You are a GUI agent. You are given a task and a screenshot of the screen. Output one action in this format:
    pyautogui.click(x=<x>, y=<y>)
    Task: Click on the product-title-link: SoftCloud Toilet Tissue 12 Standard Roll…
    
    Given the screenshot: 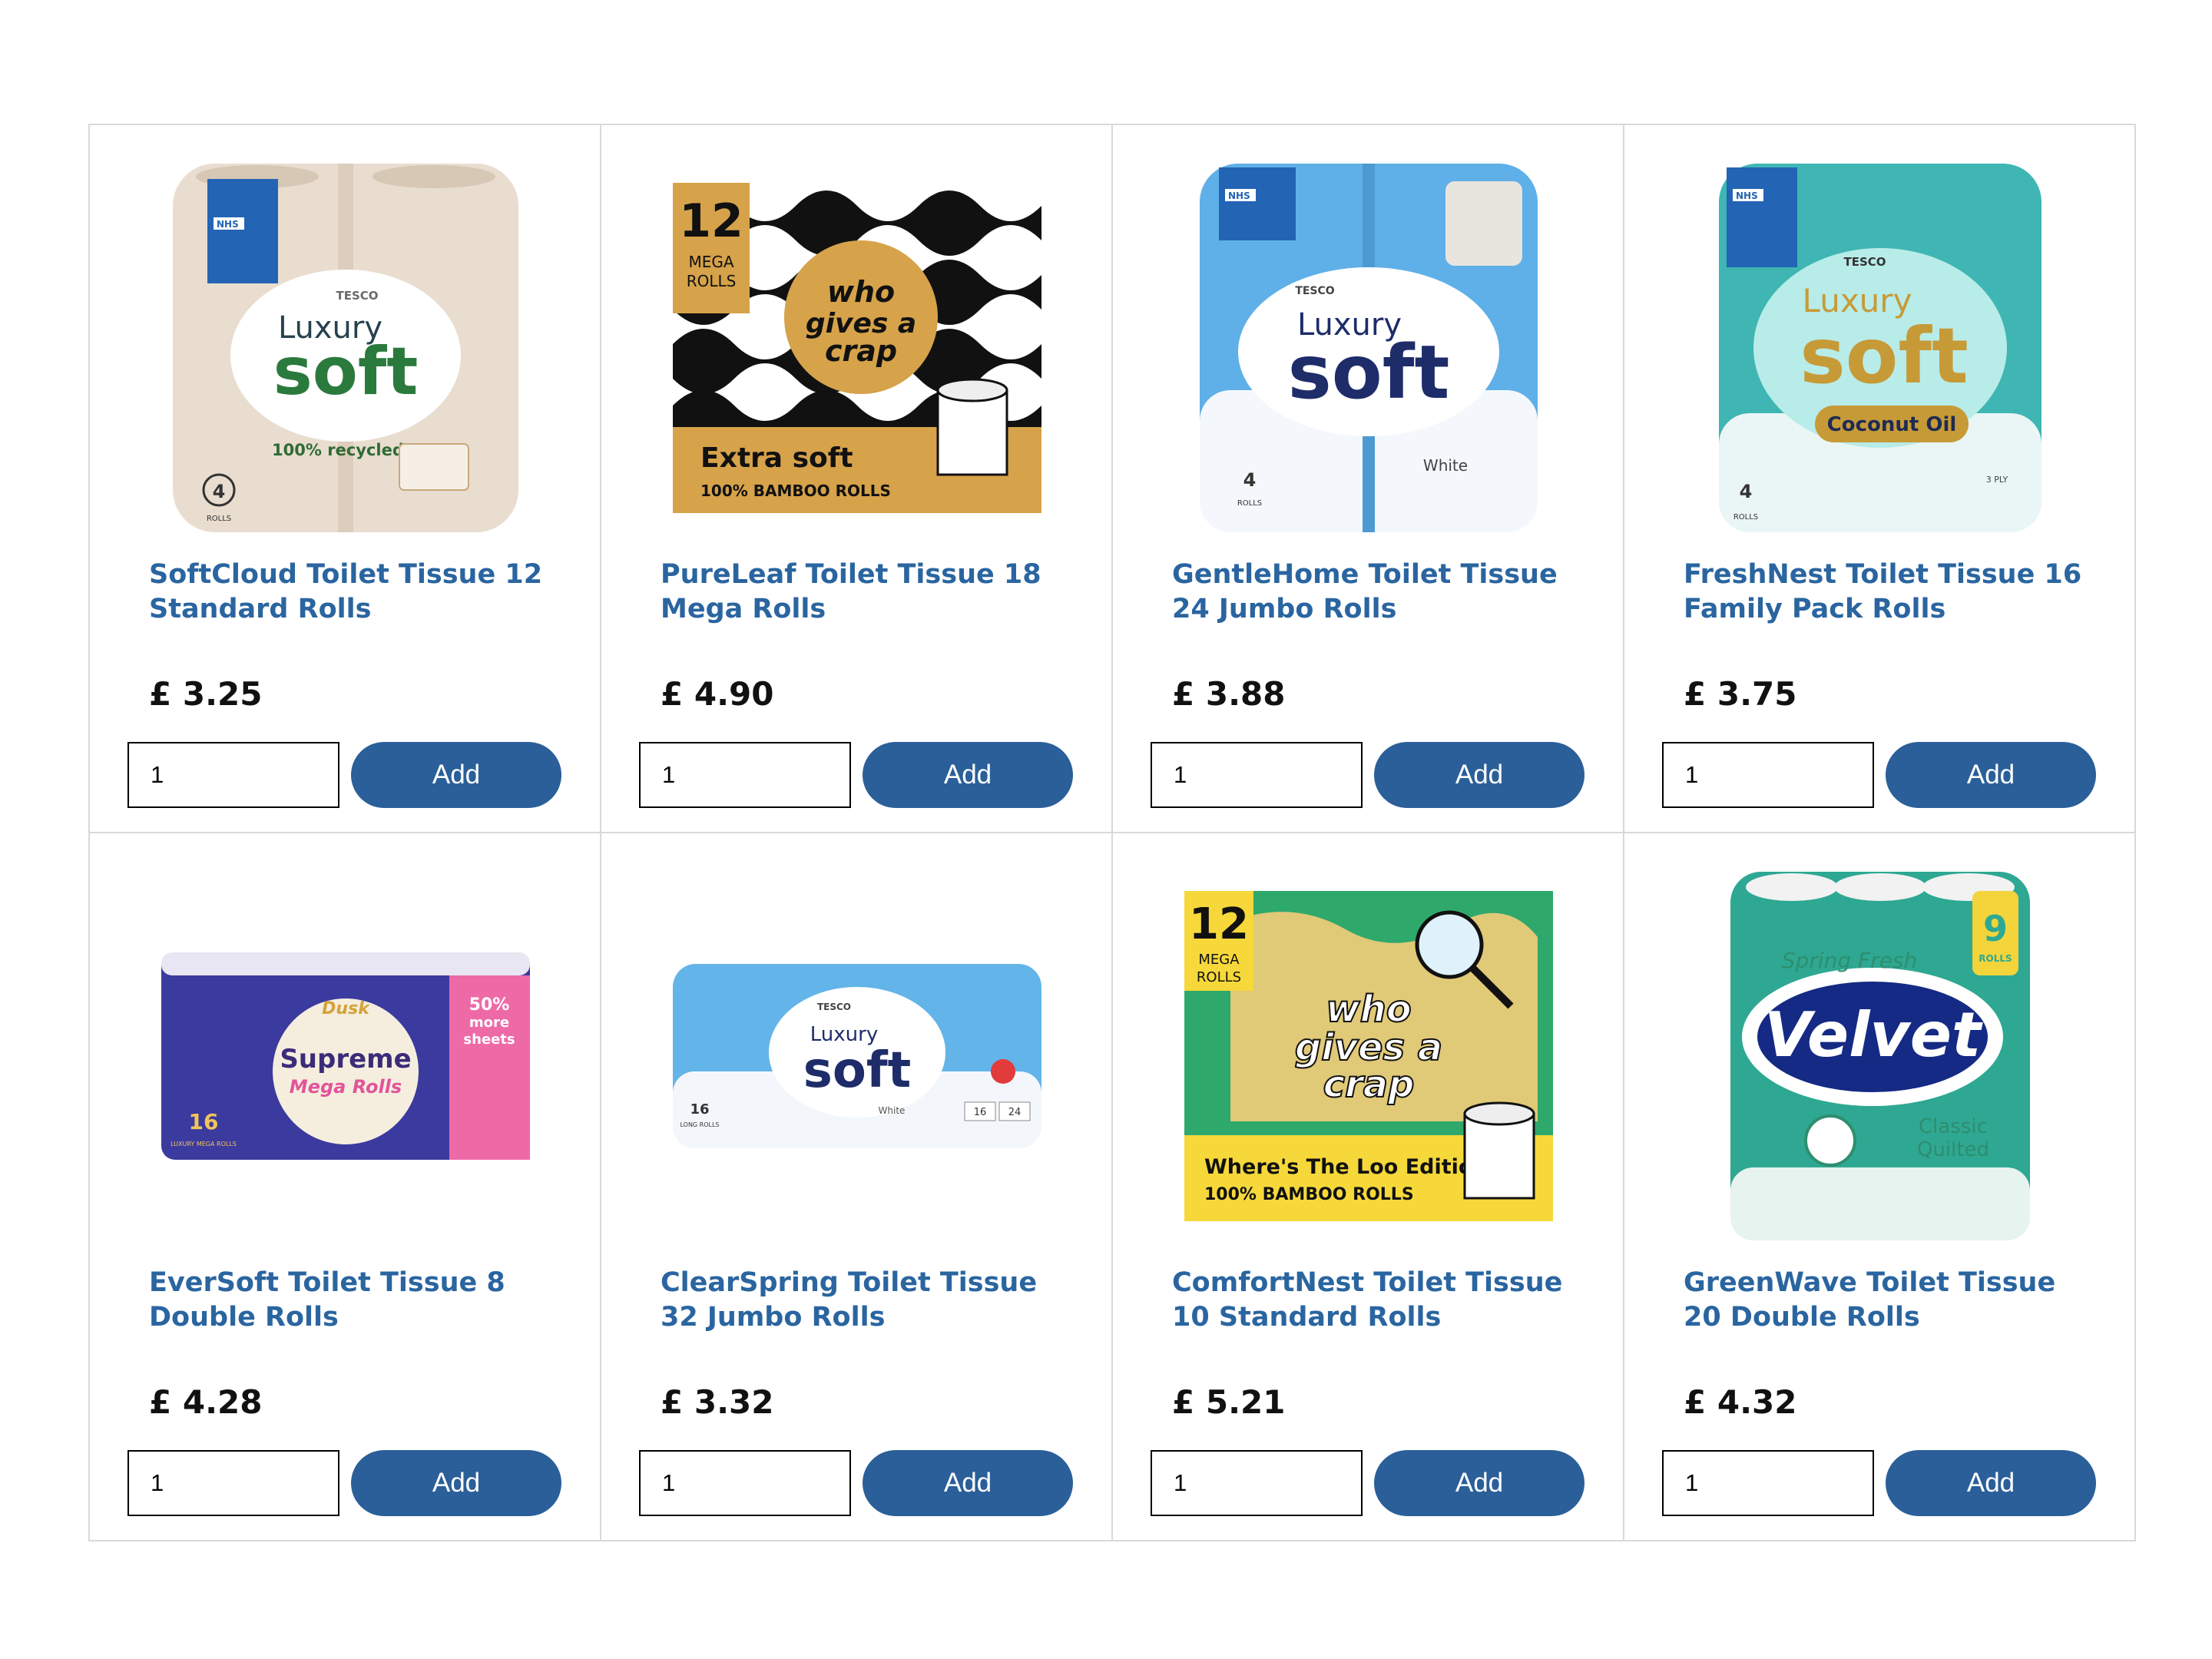 What is the action you would take?
    pyautogui.click(x=349, y=592)
    